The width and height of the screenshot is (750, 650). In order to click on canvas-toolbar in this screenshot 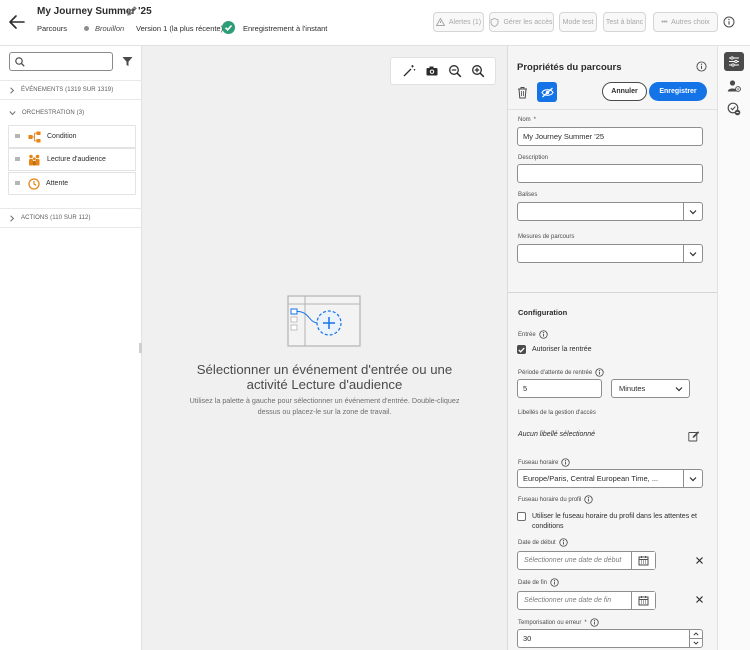, I will do `click(443, 71)`.